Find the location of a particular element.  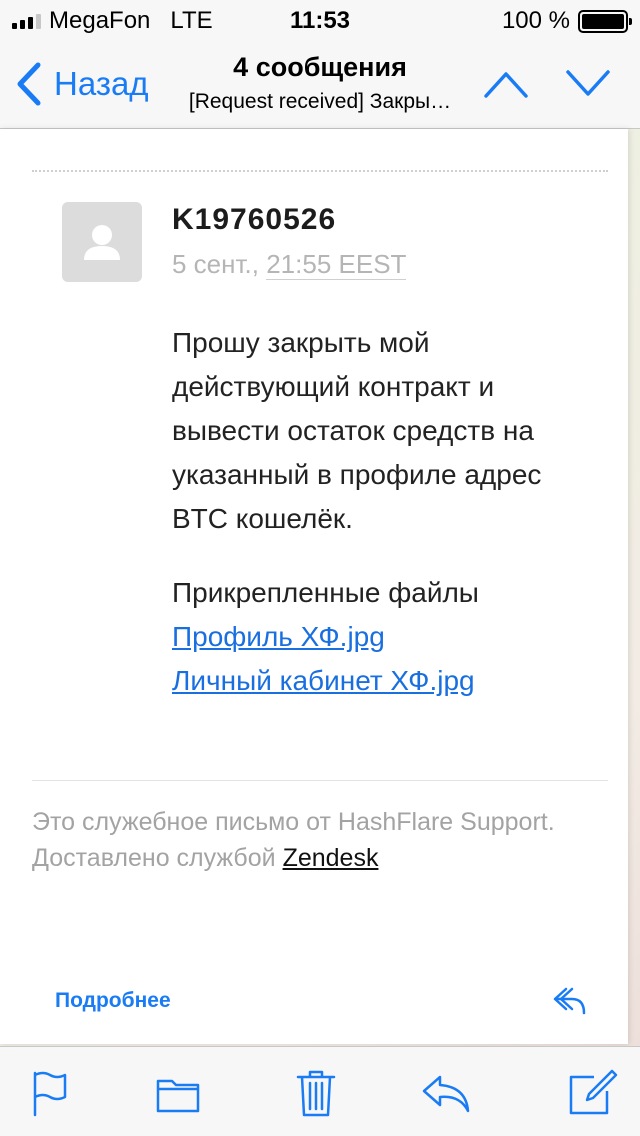

body-line: вывести остаток средств на is located at coordinates (353, 430).